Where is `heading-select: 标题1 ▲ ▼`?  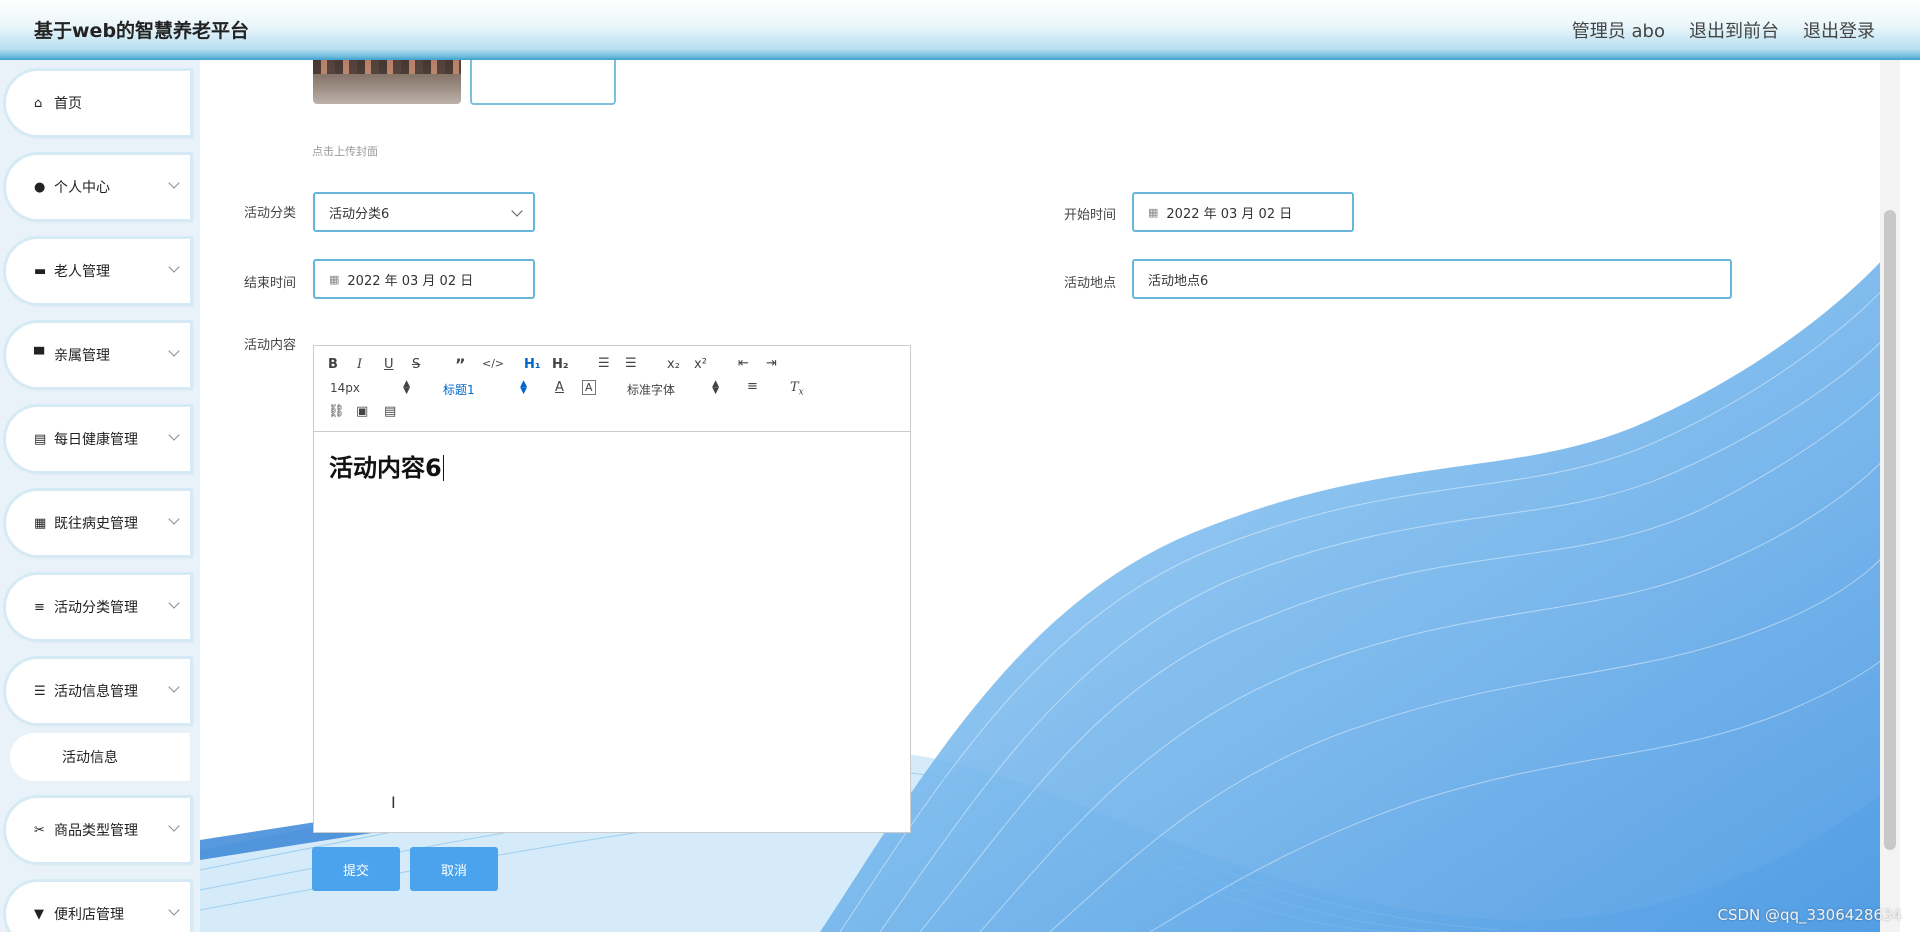
heading-select: 标题1 ▲ ▼ is located at coordinates (485, 388).